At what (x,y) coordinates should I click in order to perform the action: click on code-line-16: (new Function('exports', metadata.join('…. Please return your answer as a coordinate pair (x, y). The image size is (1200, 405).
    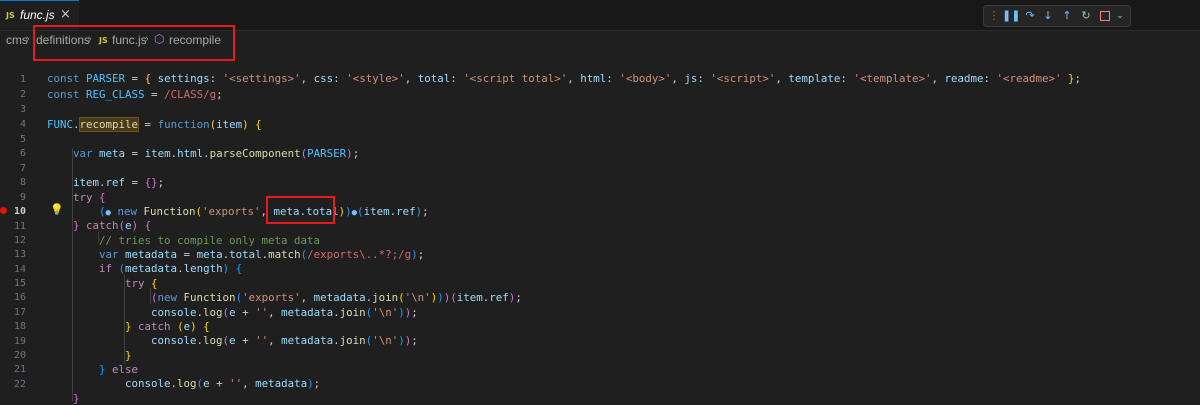
    Looking at the image, I should click on (336, 297).